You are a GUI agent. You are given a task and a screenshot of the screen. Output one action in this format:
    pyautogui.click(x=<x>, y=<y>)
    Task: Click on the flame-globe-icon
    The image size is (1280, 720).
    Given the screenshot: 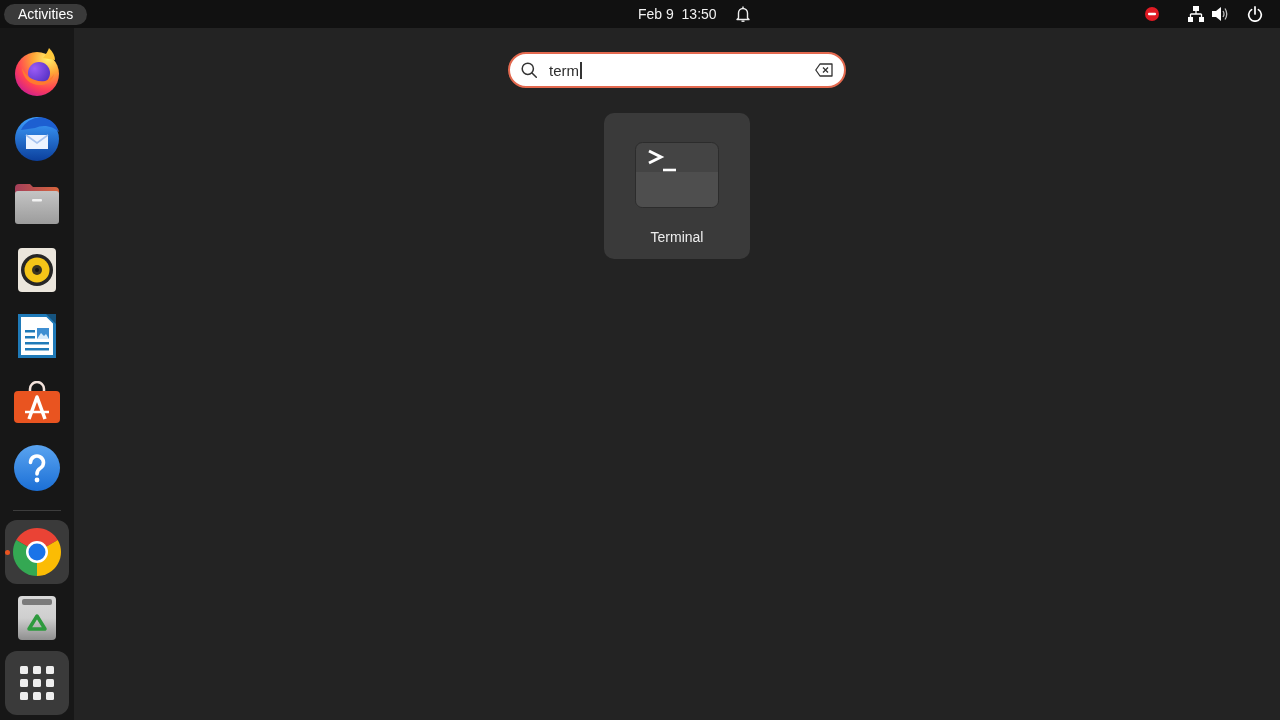 What is the action you would take?
    pyautogui.click(x=37, y=72)
    